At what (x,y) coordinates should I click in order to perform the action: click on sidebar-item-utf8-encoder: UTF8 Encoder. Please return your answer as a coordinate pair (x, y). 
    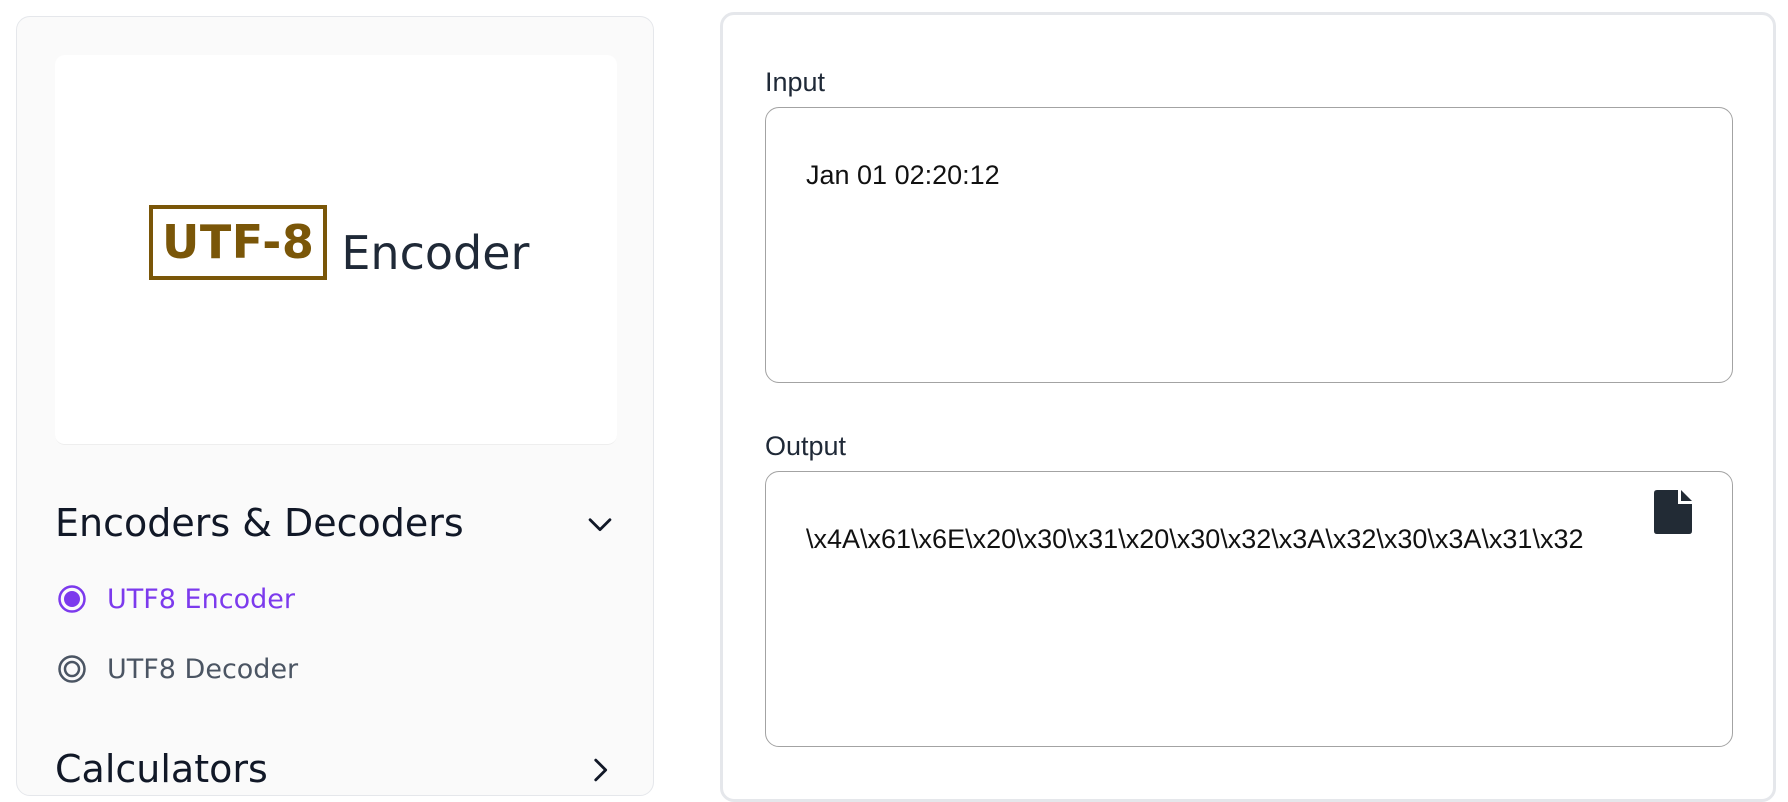
    Looking at the image, I should click on (176, 599).